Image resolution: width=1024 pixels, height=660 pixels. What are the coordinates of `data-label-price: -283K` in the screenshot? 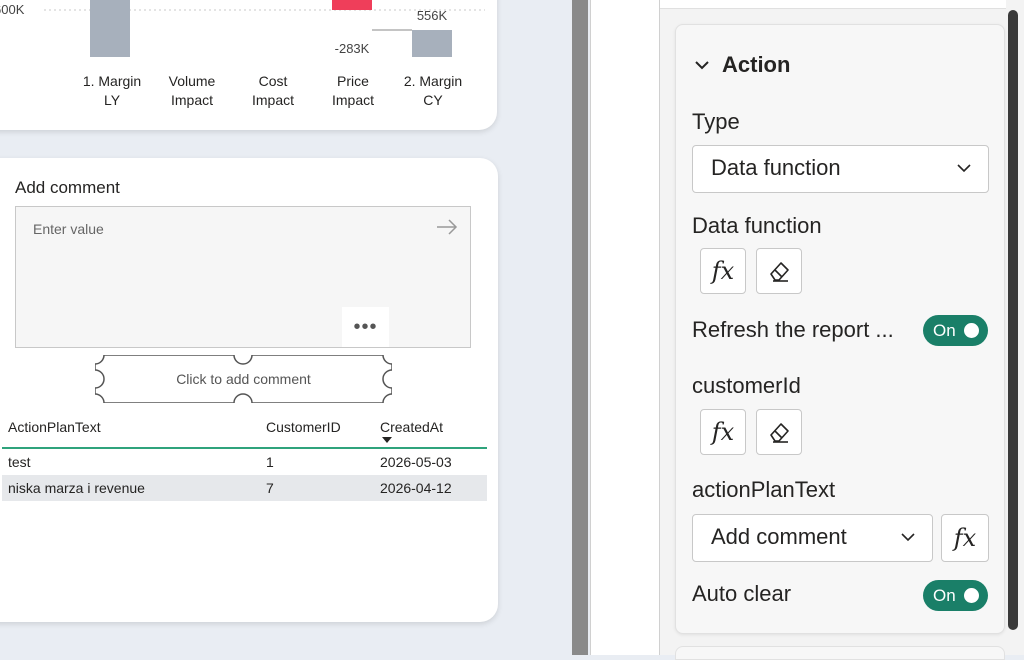 It's located at (352, 48).